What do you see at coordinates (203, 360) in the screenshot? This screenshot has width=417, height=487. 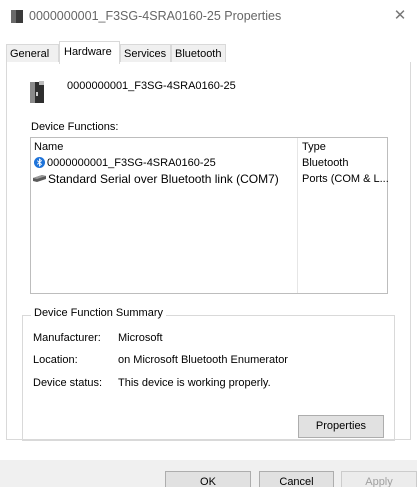 I see `location-value: on Microsoft Bluetooth Enumerator` at bounding box center [203, 360].